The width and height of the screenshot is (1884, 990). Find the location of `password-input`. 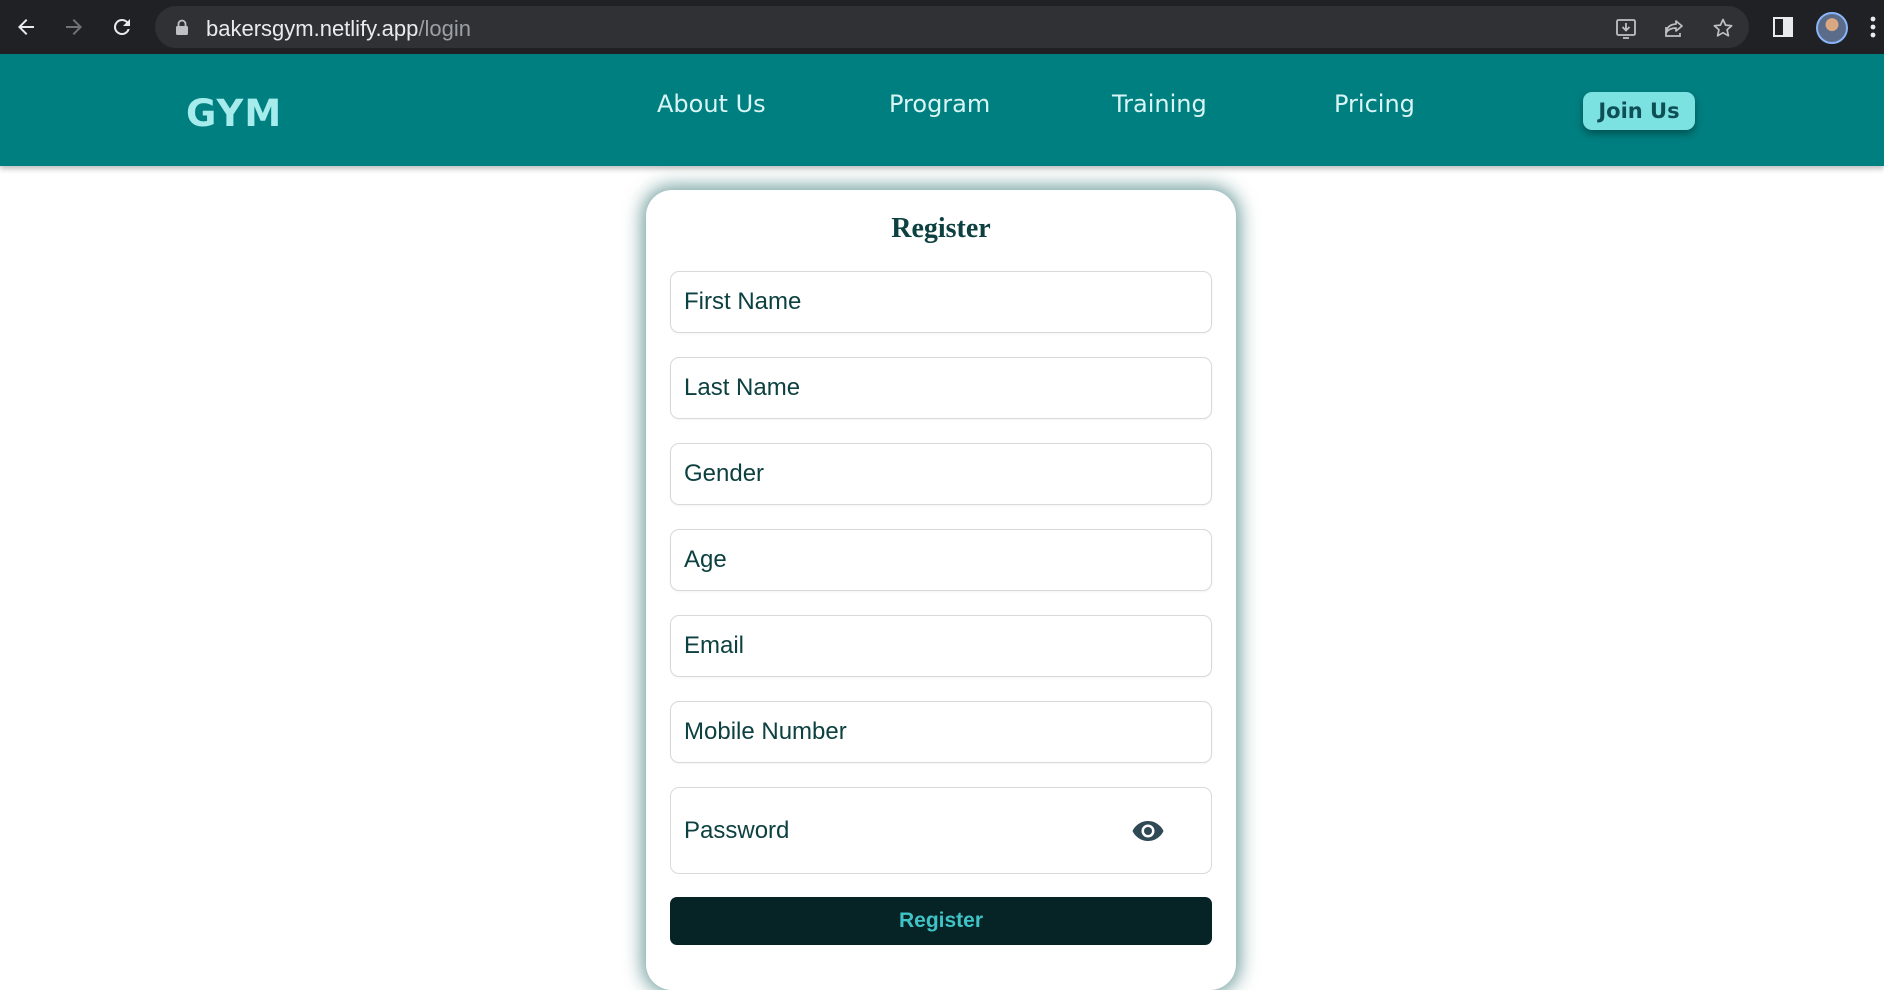

password-input is located at coordinates (901, 830).